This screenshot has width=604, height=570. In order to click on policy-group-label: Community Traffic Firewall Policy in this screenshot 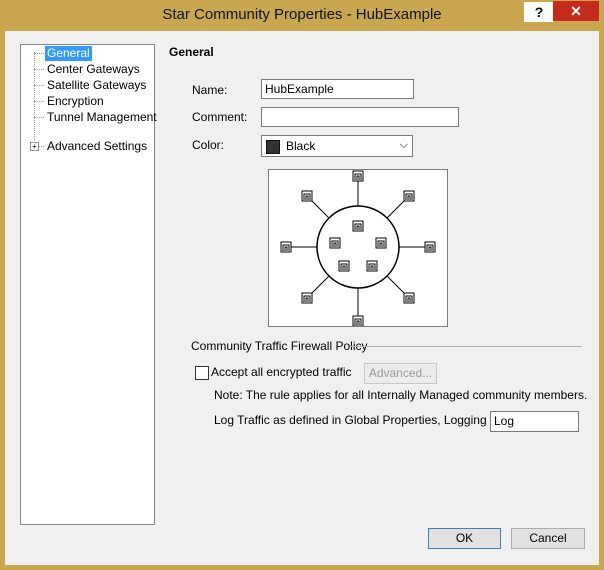, I will do `click(279, 346)`.